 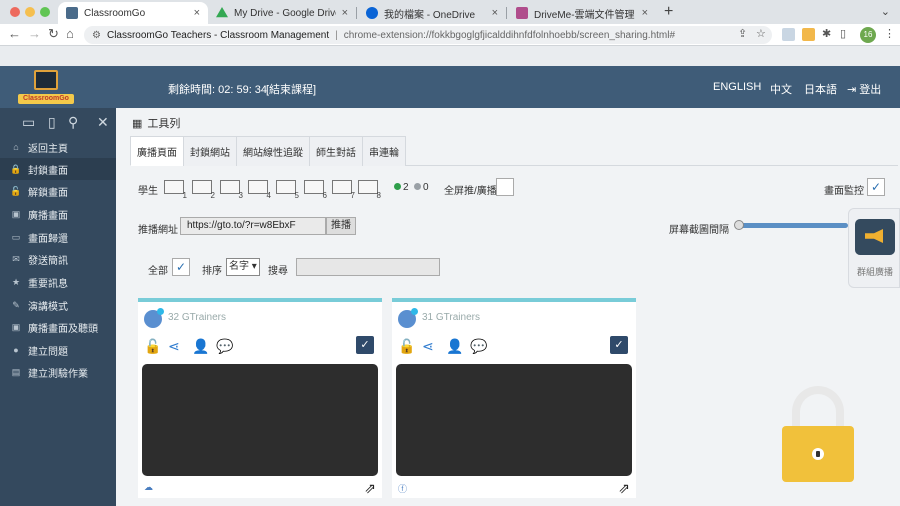 I want to click on push-url-input: https://gto.to/?r=w8EbxF, so click(x=253, y=226).